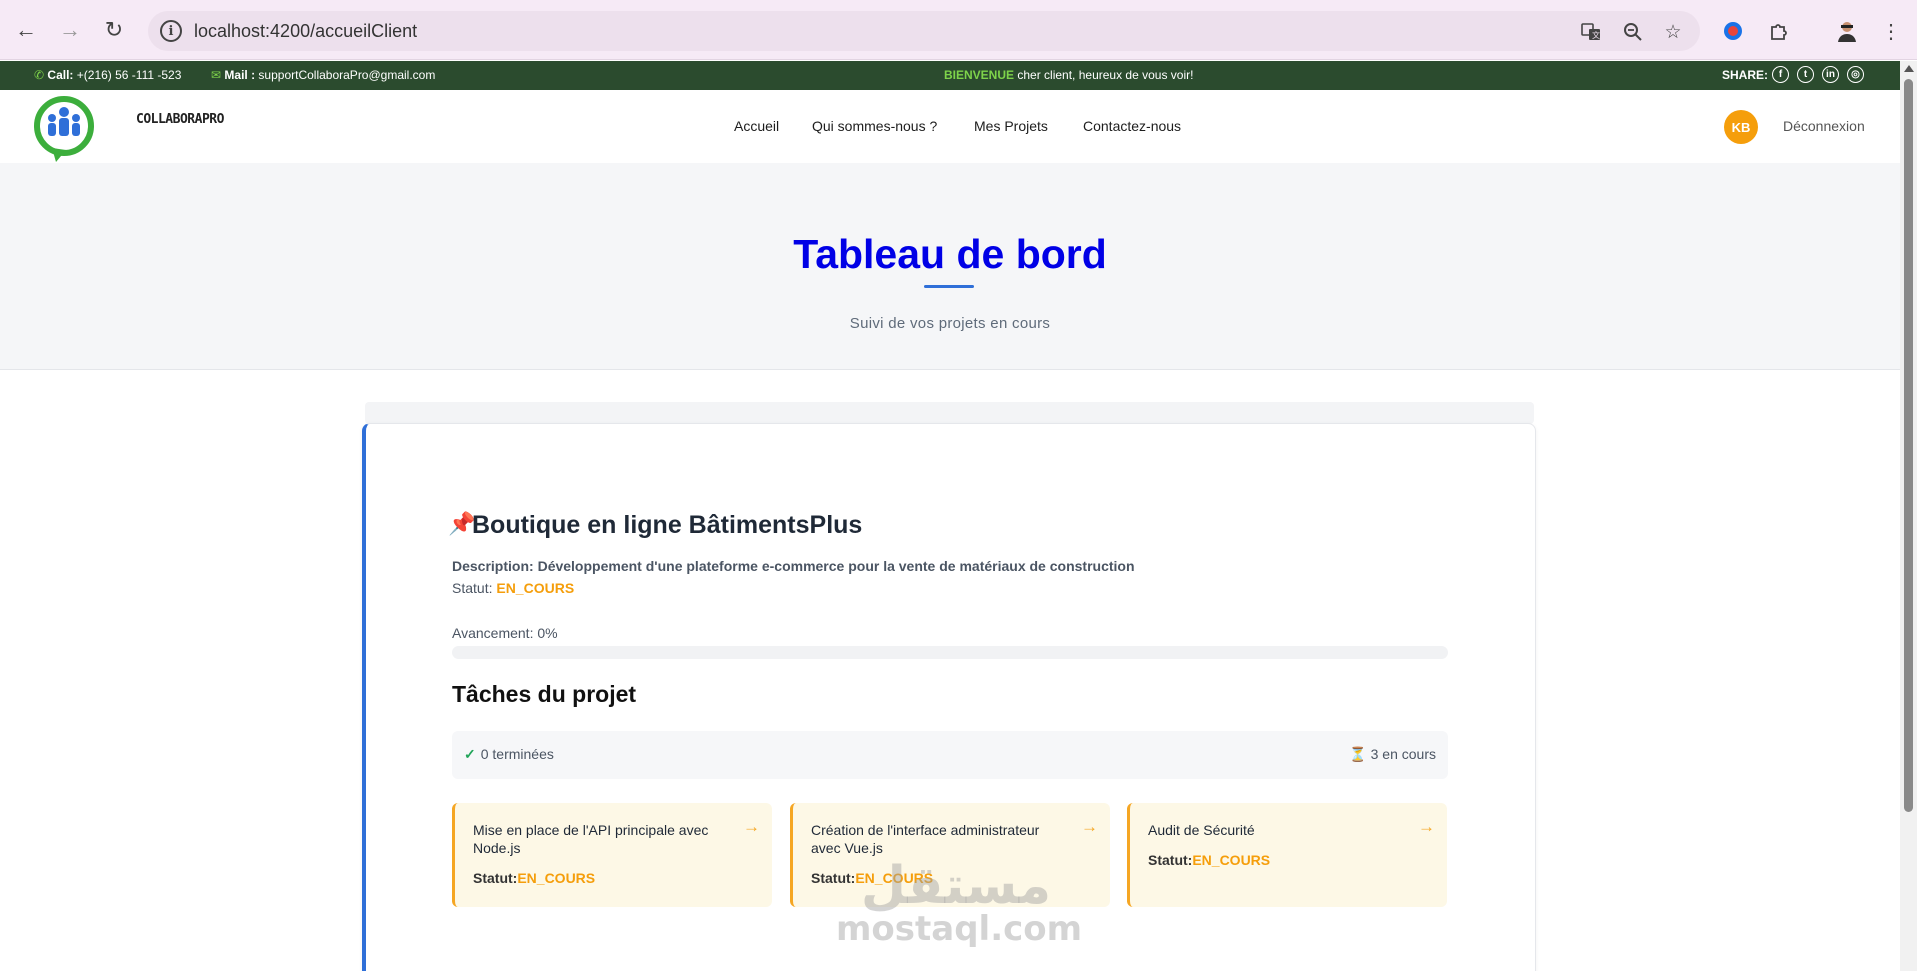 Image resolution: width=1917 pixels, height=971 pixels. What do you see at coordinates (1591, 32) in the screenshot?
I see `translate-icon: 文` at bounding box center [1591, 32].